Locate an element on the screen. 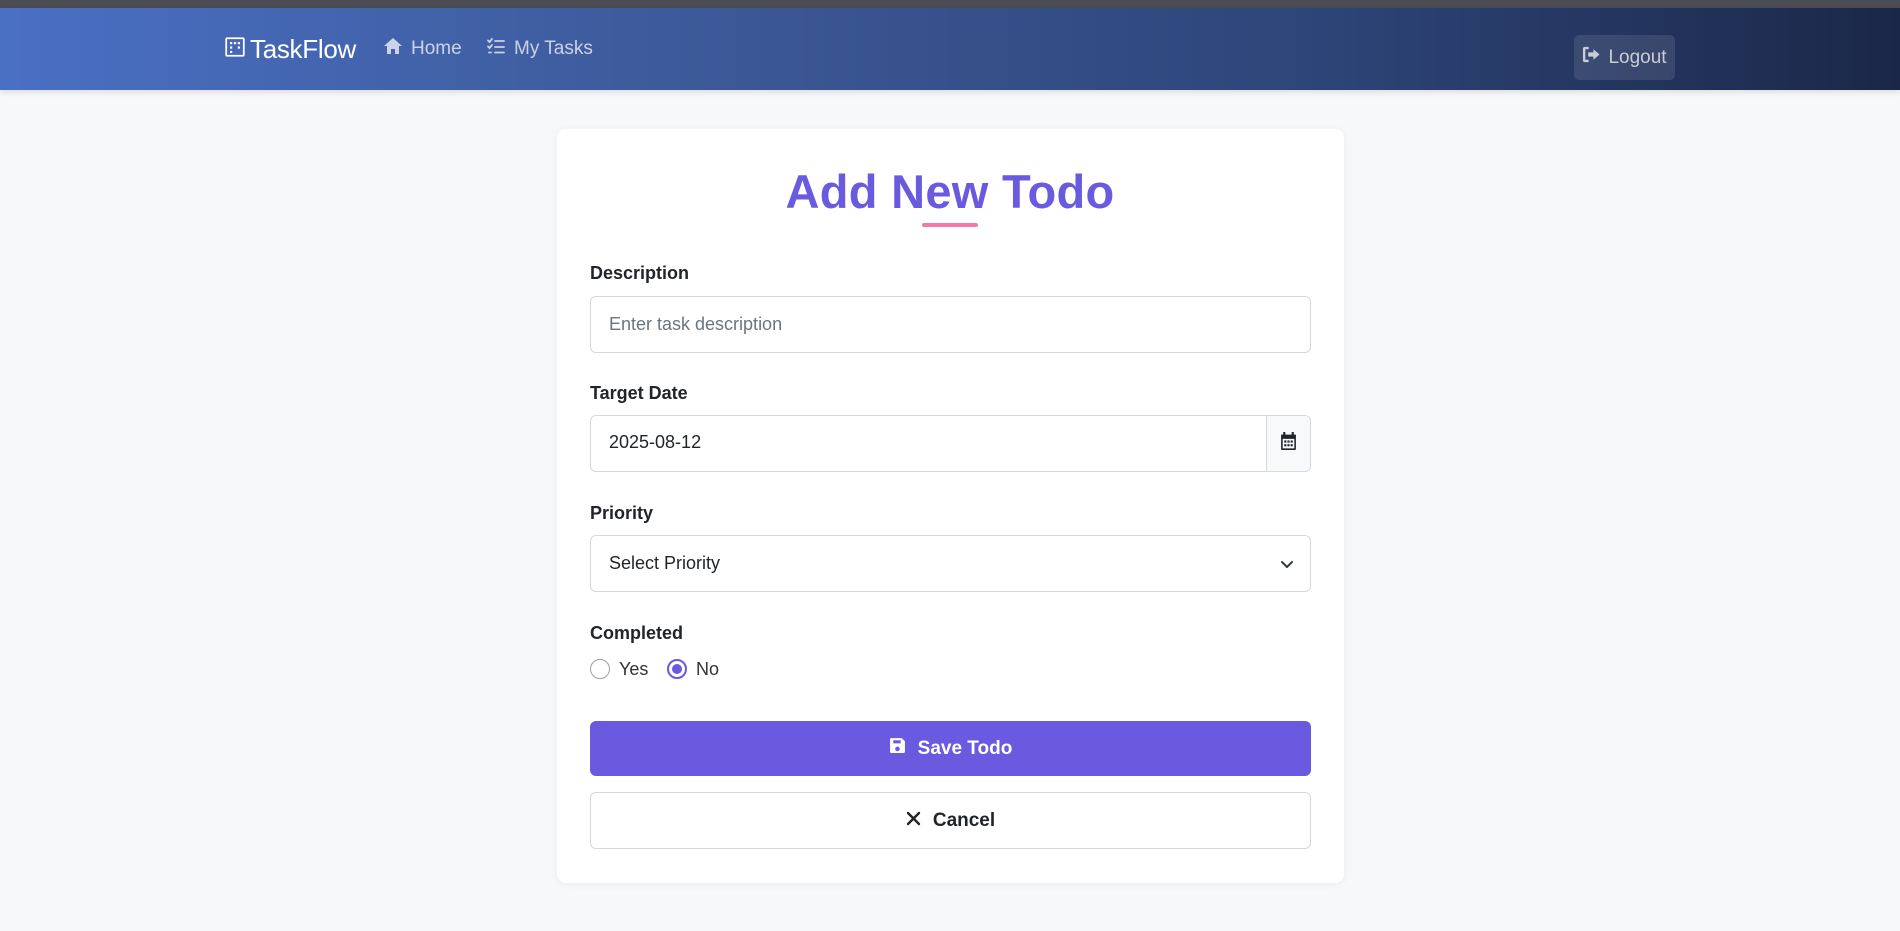 This screenshot has height=931, width=1900. completed-yes-radio is located at coordinates (600, 669).